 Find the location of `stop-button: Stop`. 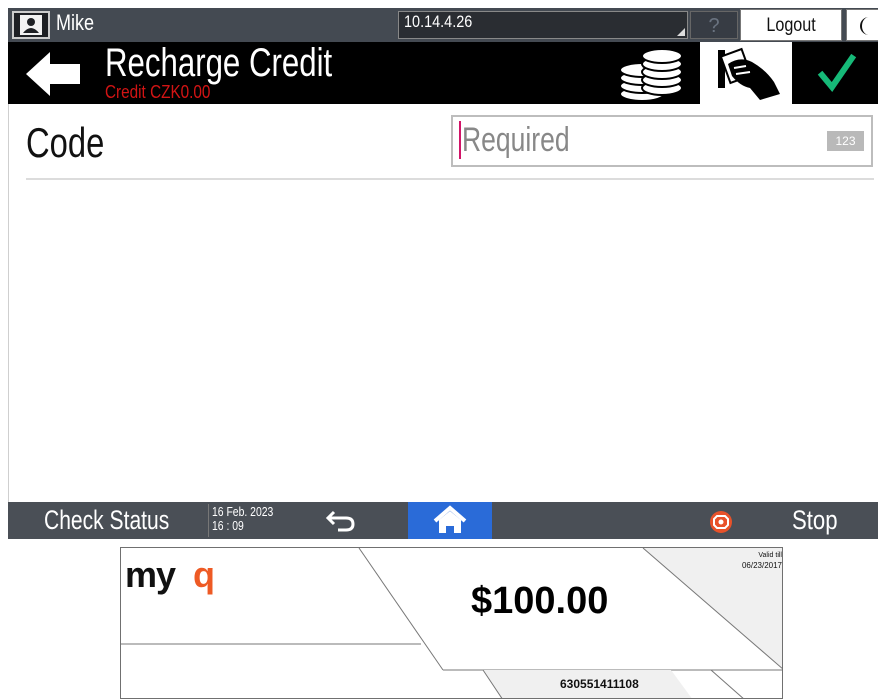

stop-button: Stop is located at coordinates (815, 520).